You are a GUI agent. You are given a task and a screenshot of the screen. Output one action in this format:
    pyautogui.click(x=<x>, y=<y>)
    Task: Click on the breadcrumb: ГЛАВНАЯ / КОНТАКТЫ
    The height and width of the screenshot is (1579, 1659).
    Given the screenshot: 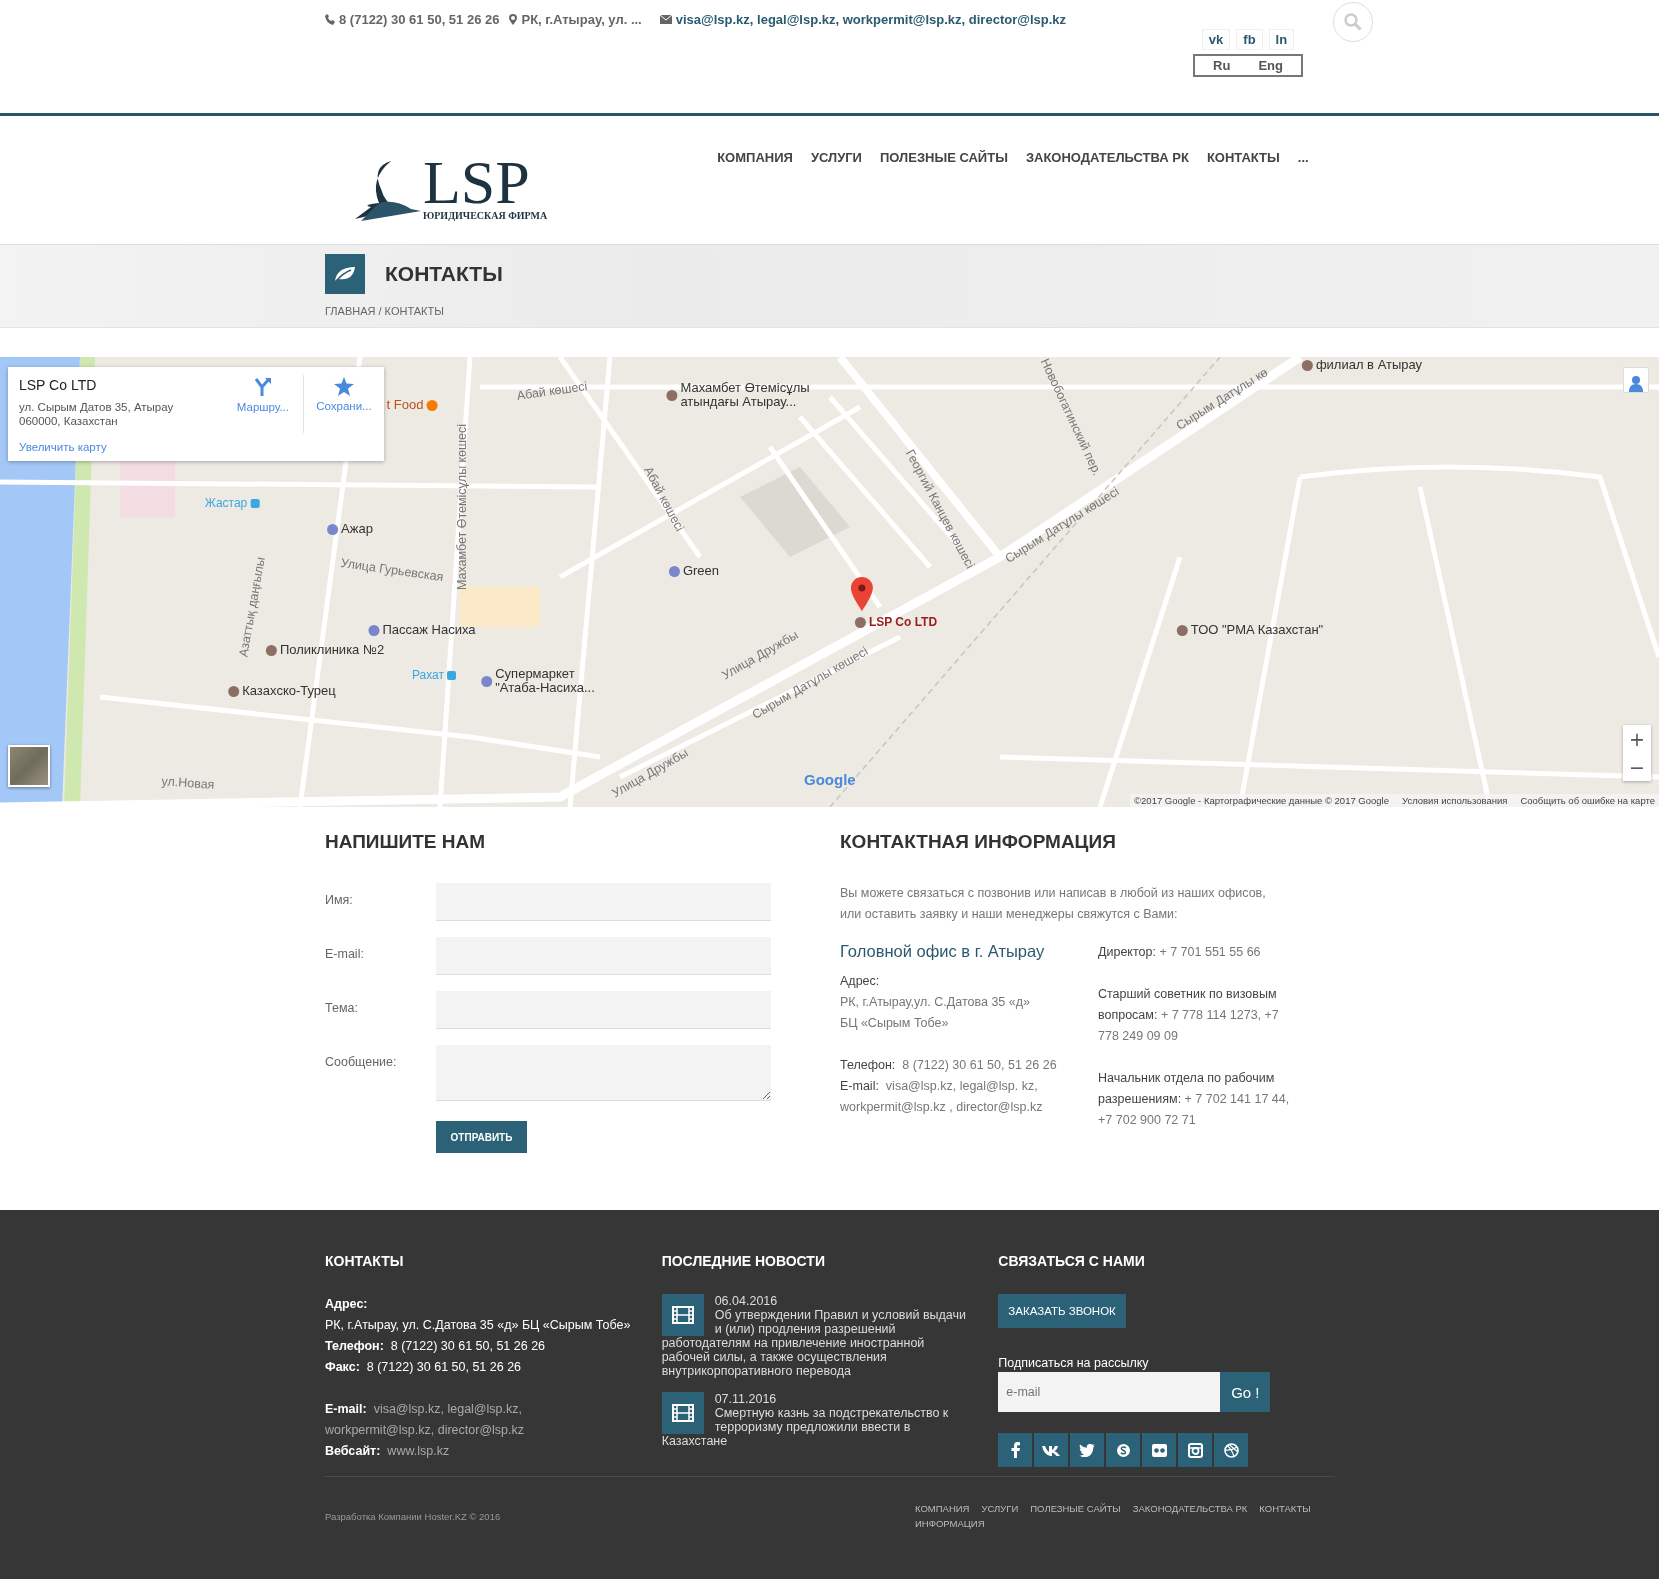 What is the action you would take?
    pyautogui.click(x=385, y=311)
    